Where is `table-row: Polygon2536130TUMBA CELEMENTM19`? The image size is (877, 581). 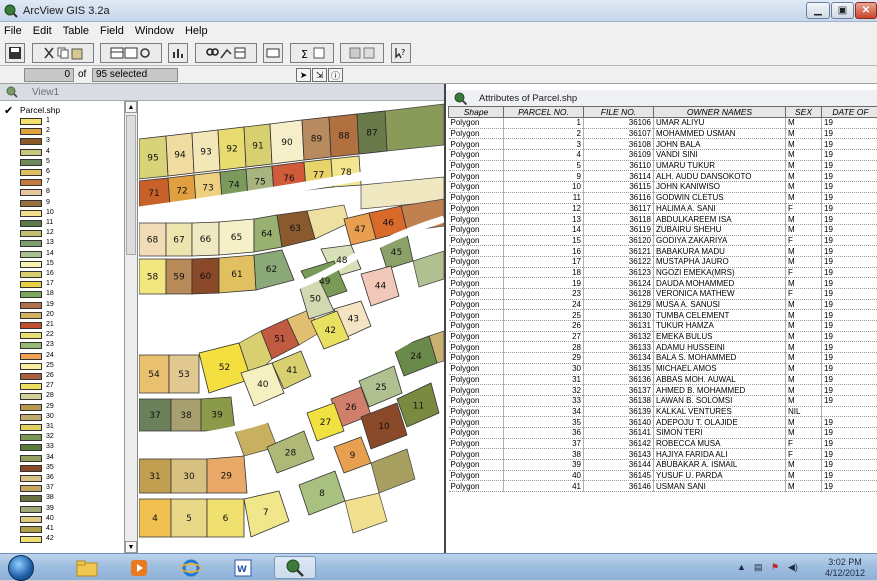 table-row: Polygon2536130TUMBA CELEMENTM19 is located at coordinates (663, 315).